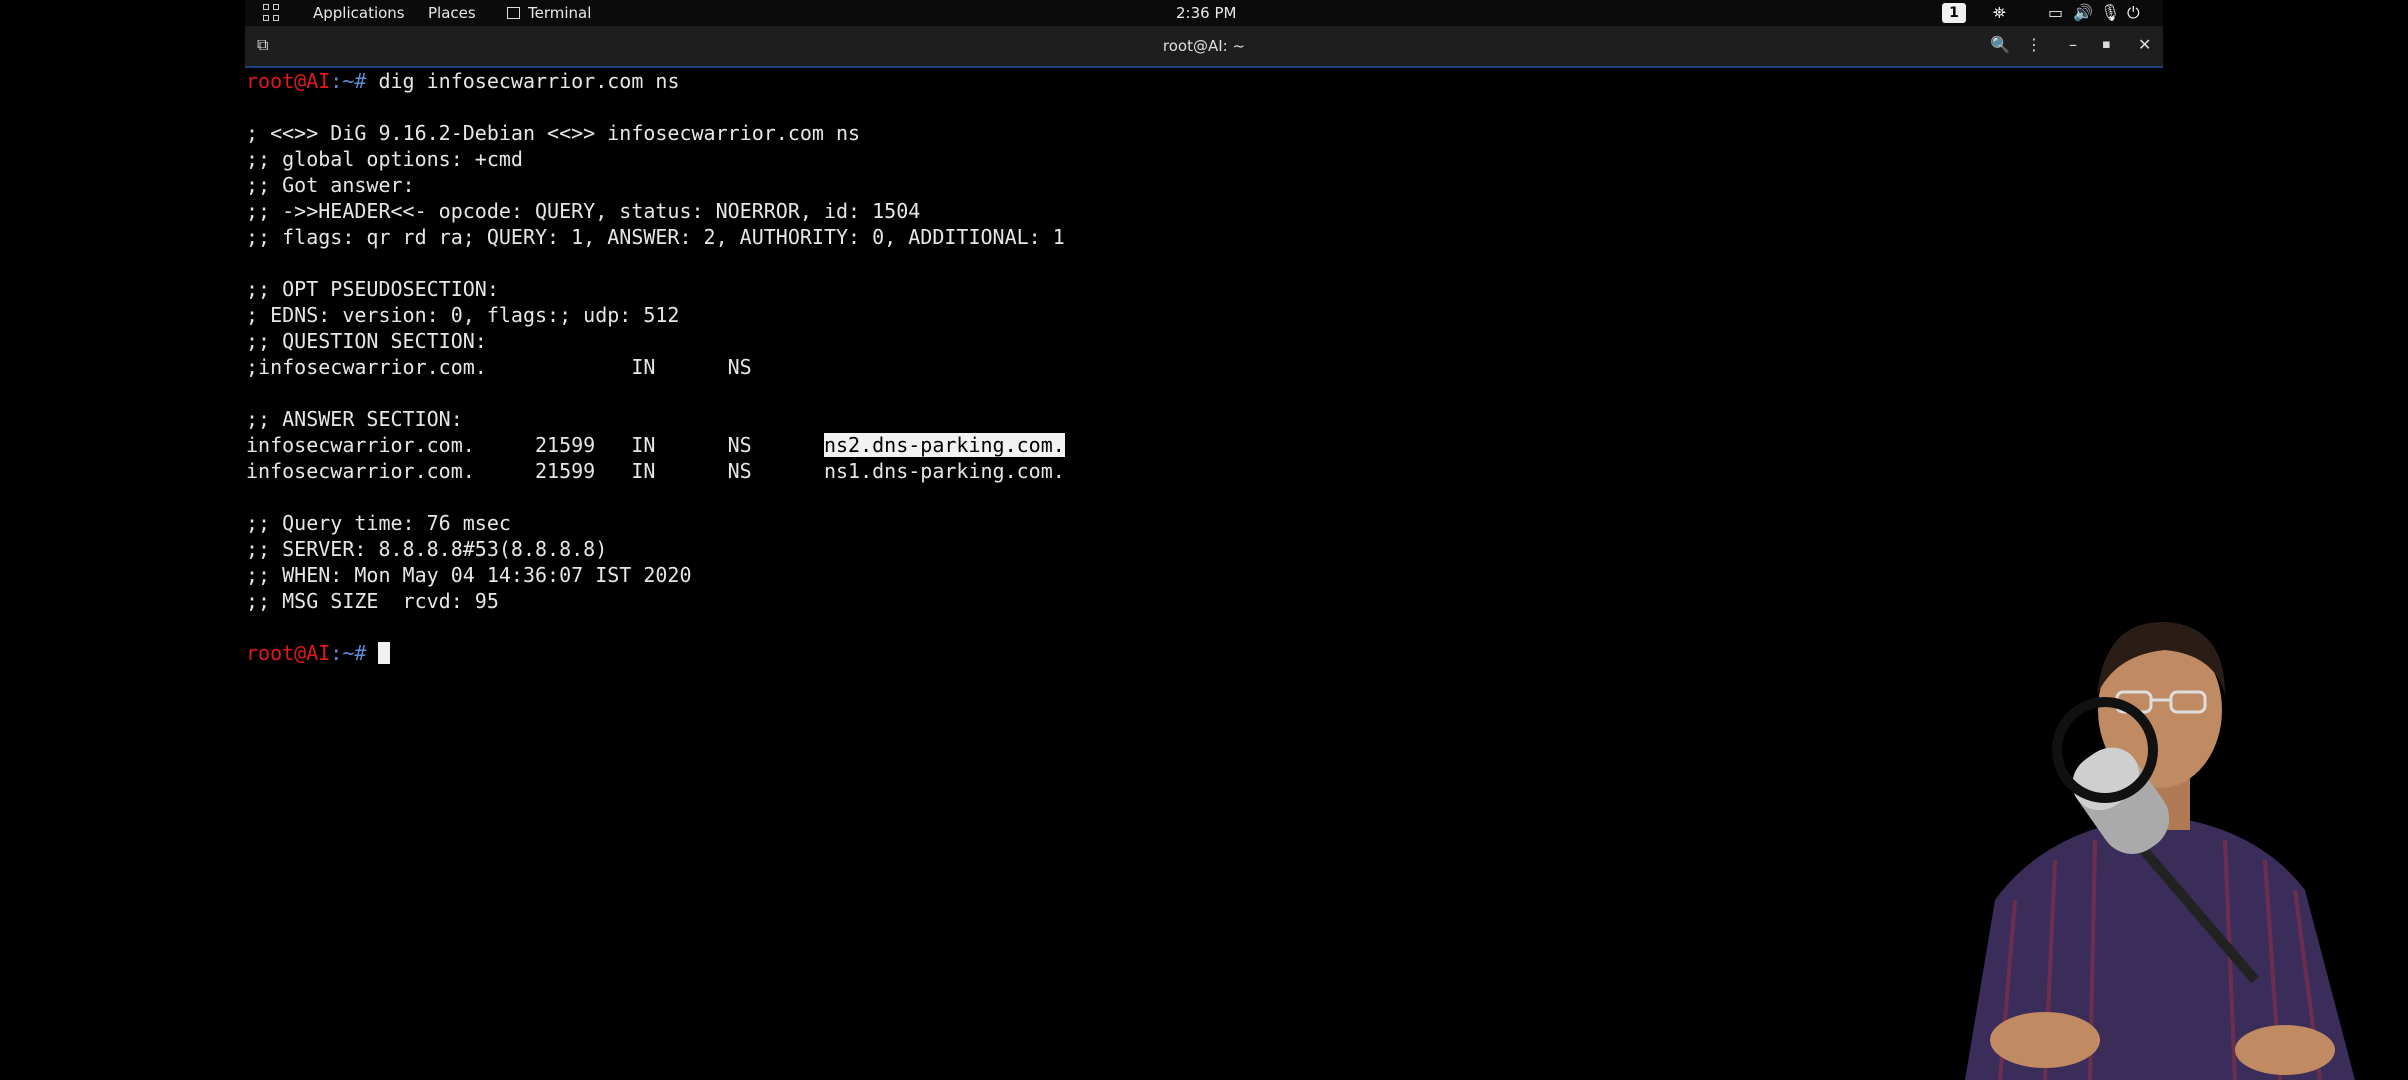 This screenshot has width=2408, height=1080. What do you see at coordinates (2110, 12) in the screenshot?
I see `microphone-icon: 🎙` at bounding box center [2110, 12].